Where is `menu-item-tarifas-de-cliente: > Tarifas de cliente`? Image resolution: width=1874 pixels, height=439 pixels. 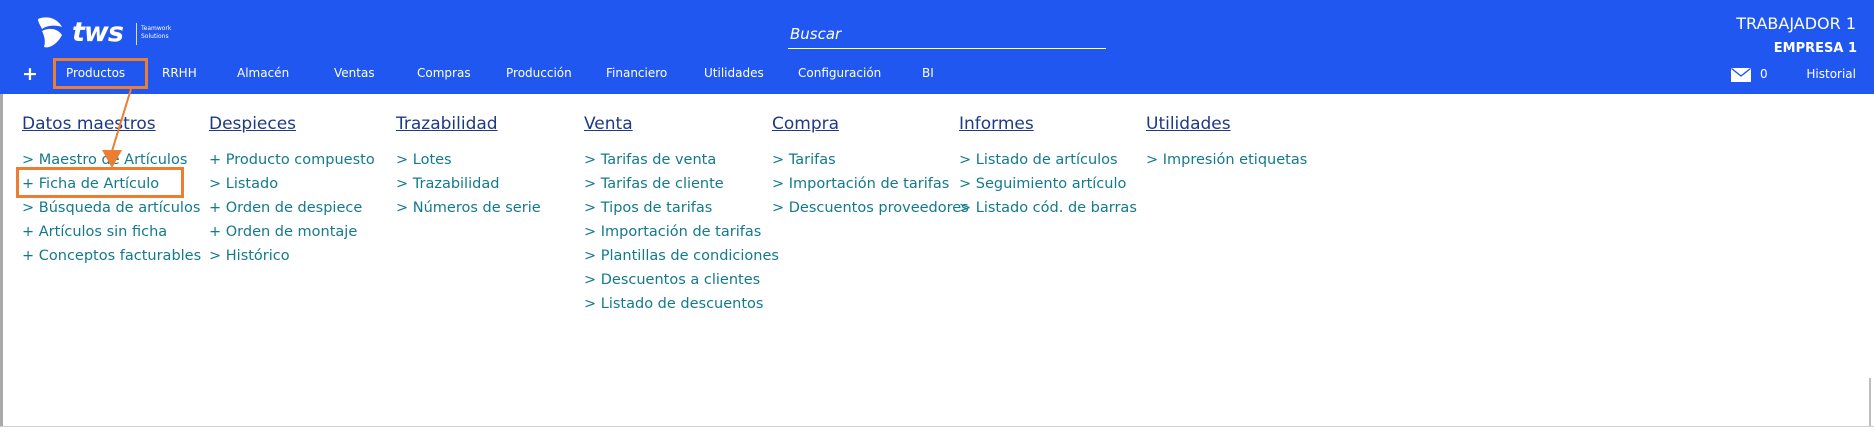
menu-item-tarifas-de-cliente: > Tarifas de cliente is located at coordinates (681, 184).